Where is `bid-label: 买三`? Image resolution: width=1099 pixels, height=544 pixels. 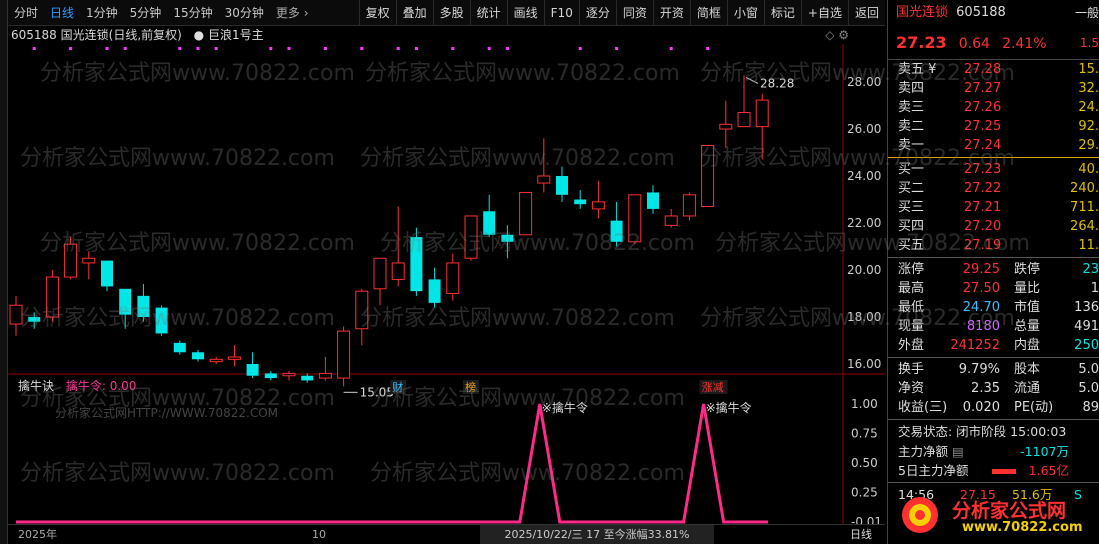 bid-label: 买三 is located at coordinates (911, 207).